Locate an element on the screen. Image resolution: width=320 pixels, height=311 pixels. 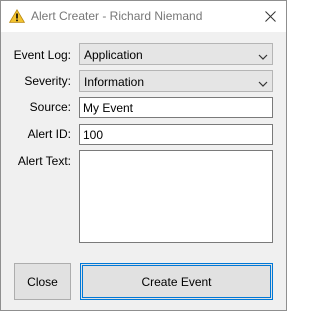
event-log-dropdown: Application is located at coordinates (176, 54).